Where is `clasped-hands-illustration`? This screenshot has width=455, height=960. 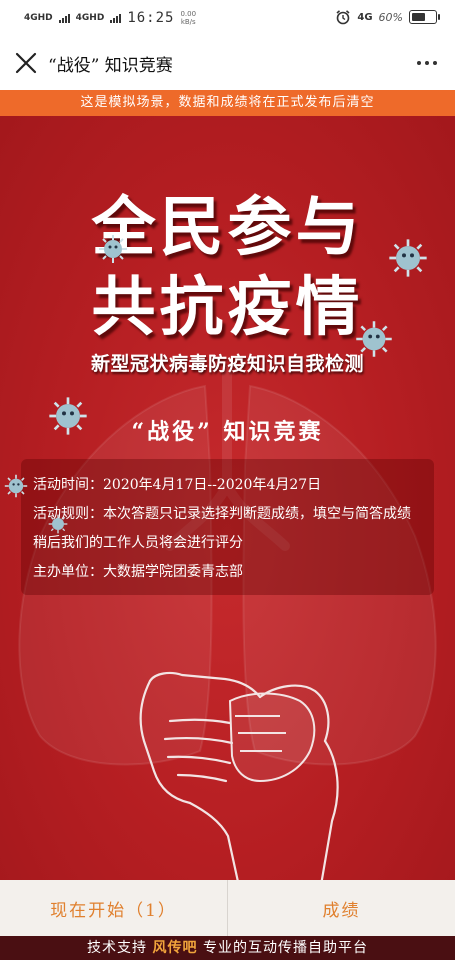
clasped-hands-illustration is located at coordinates (239, 775).